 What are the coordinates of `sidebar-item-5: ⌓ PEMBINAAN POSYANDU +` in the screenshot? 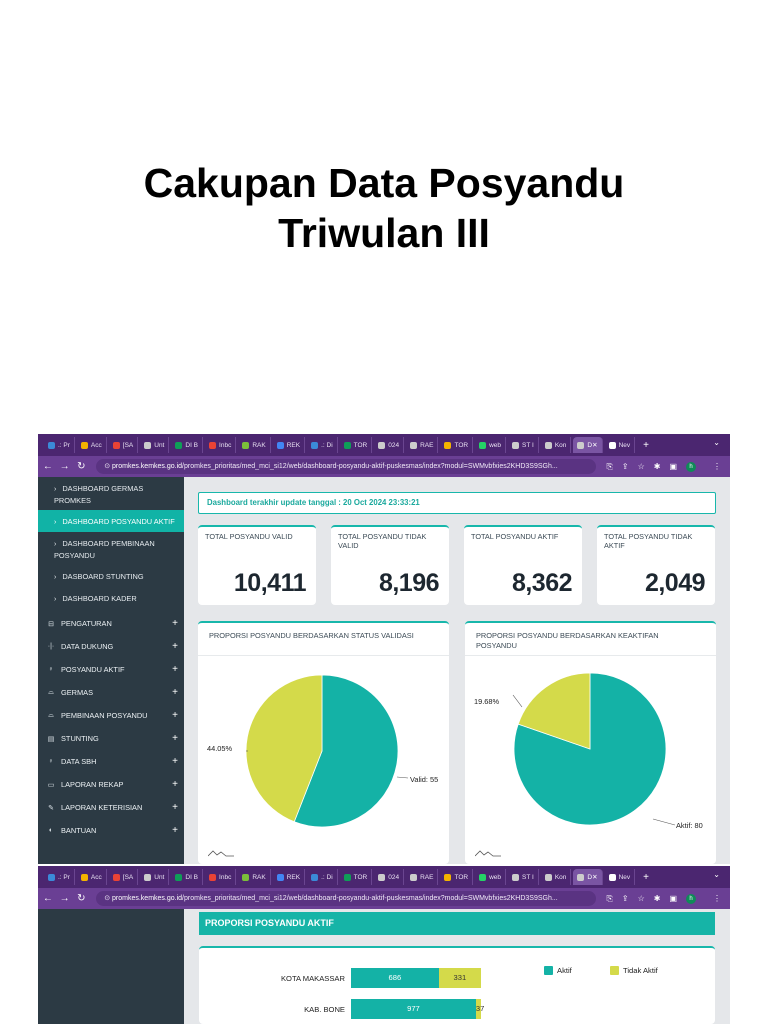 It's located at (111, 715).